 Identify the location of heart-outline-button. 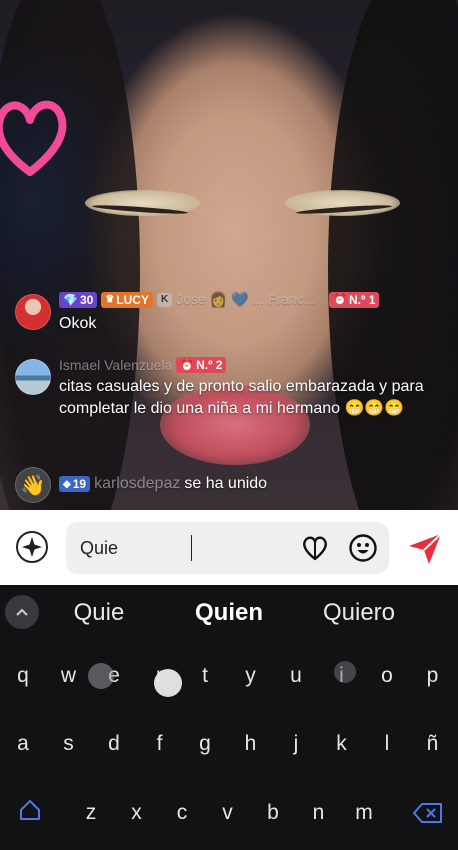
(315, 548).